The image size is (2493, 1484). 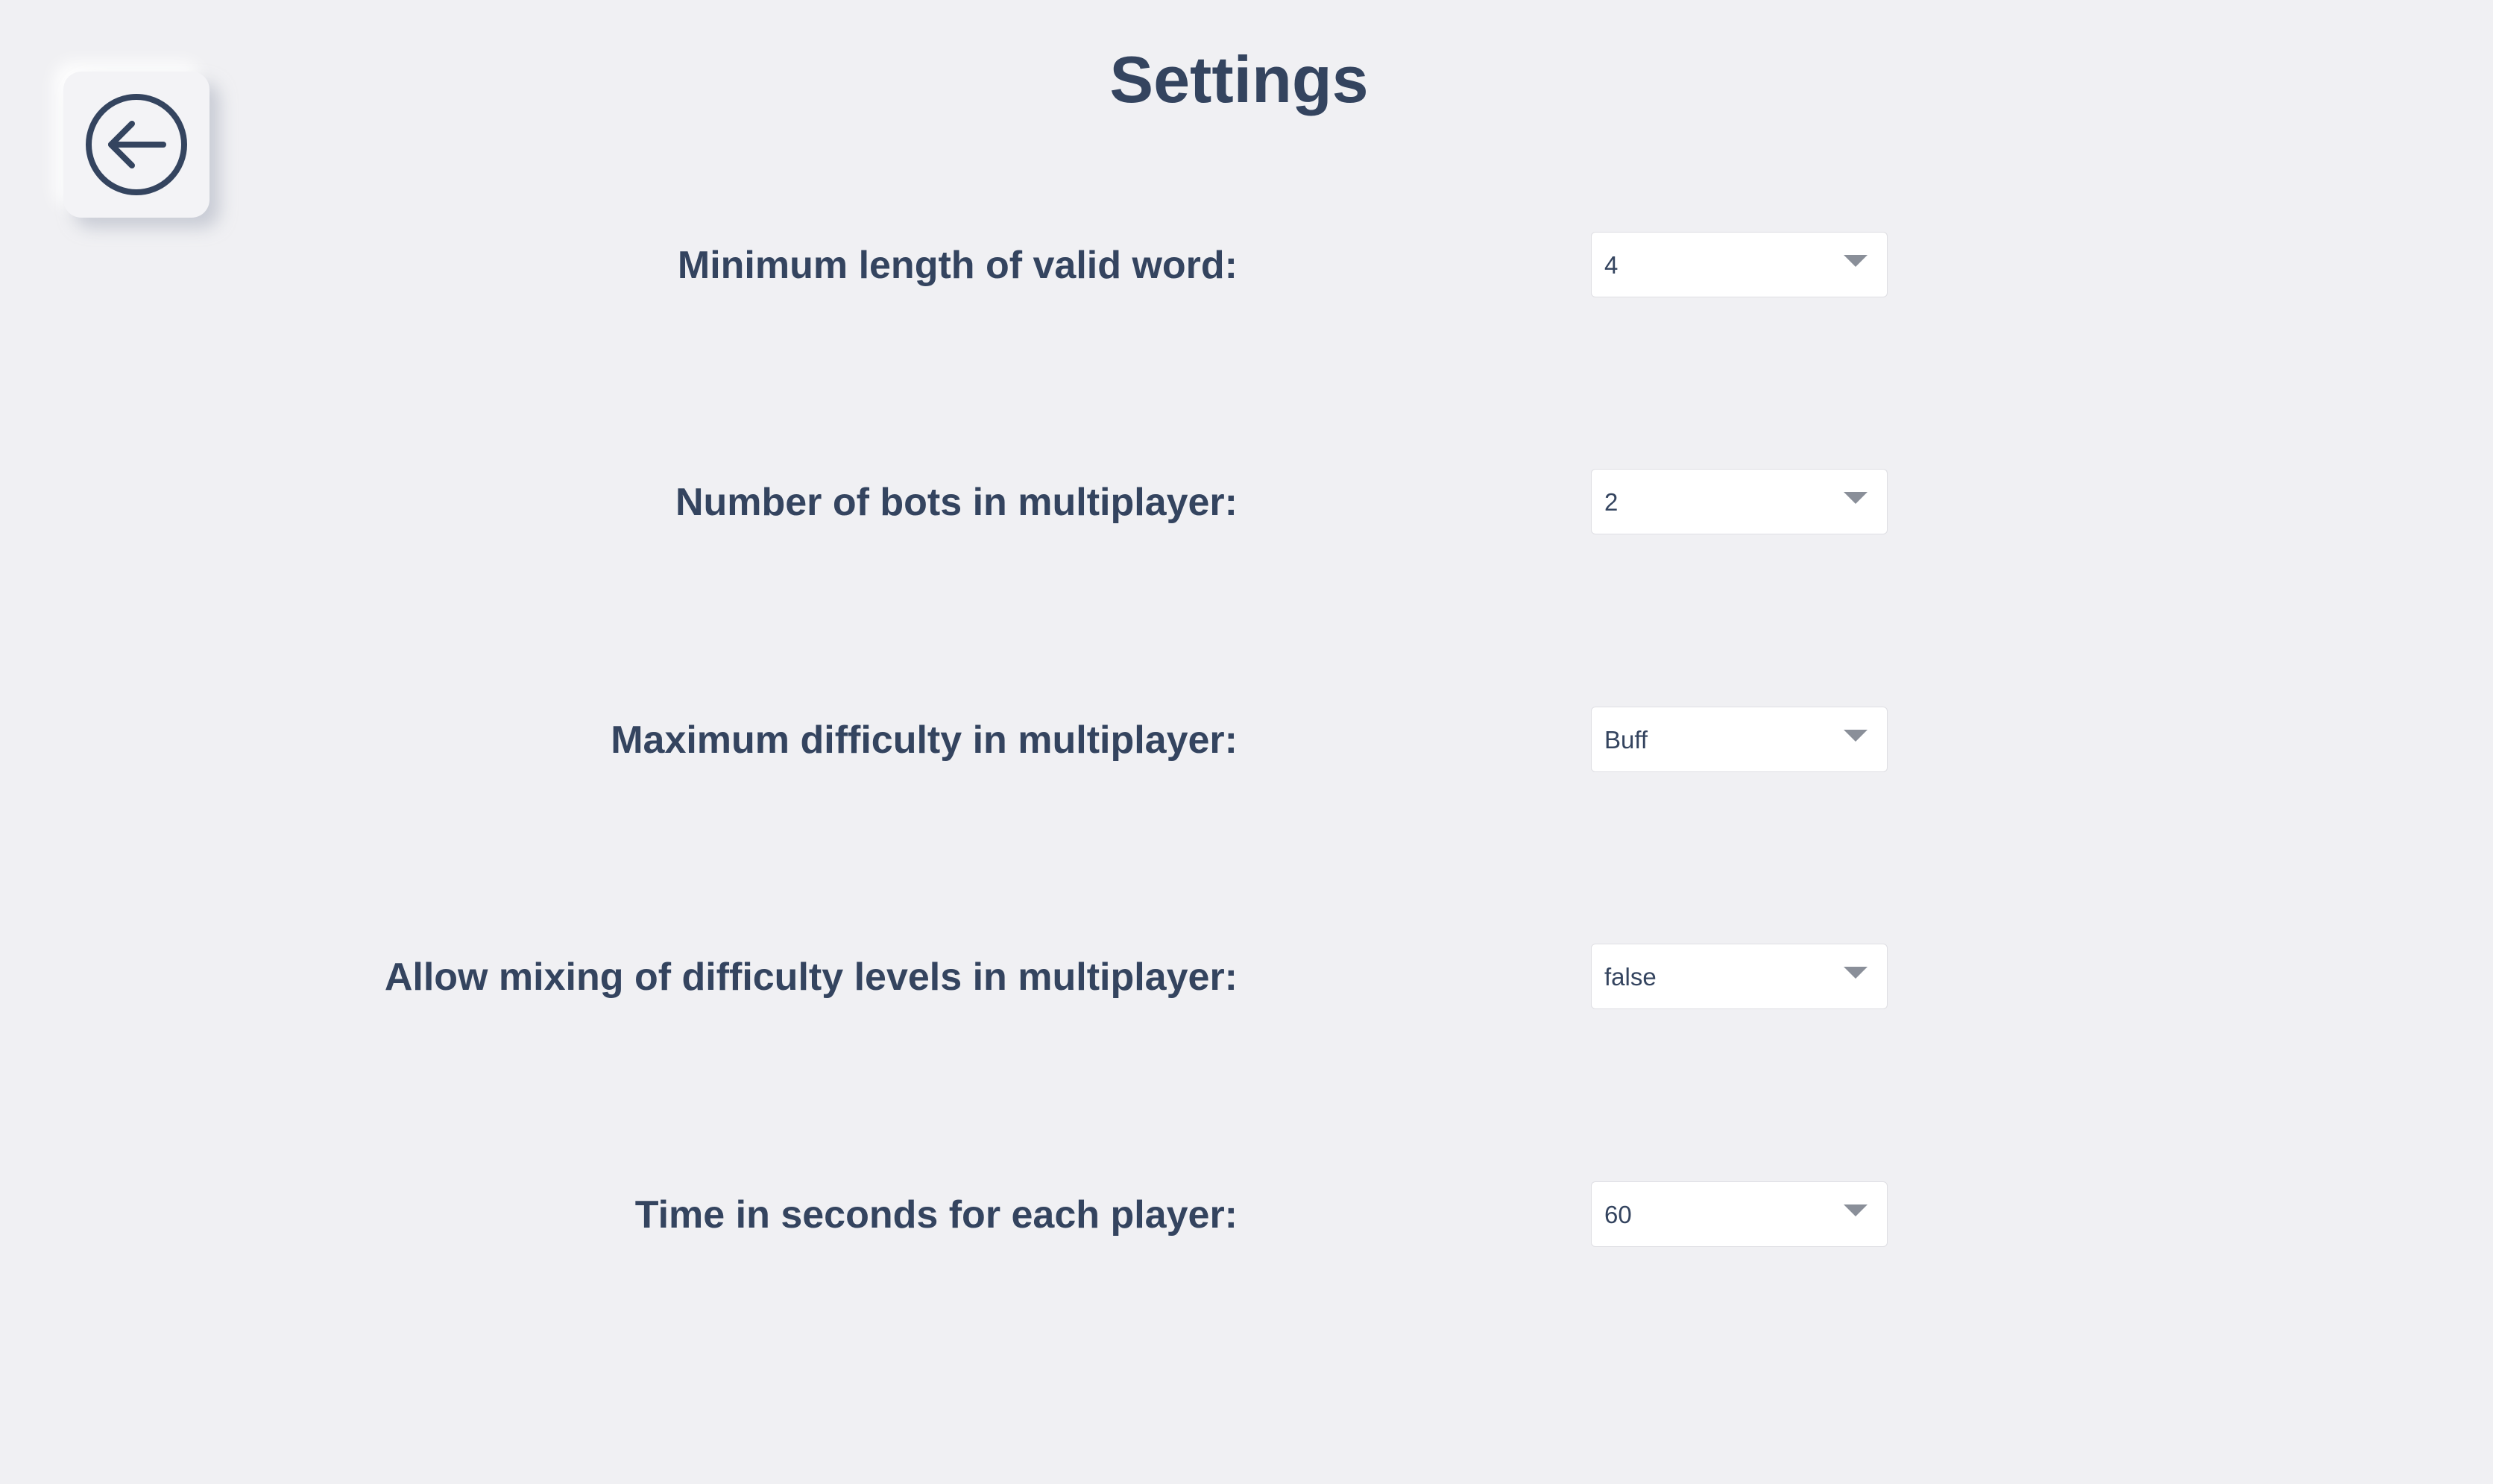 What do you see at coordinates (1246, 502) in the screenshot?
I see `setting-row-bot-count: Number of bots in multiplayer: 2` at bounding box center [1246, 502].